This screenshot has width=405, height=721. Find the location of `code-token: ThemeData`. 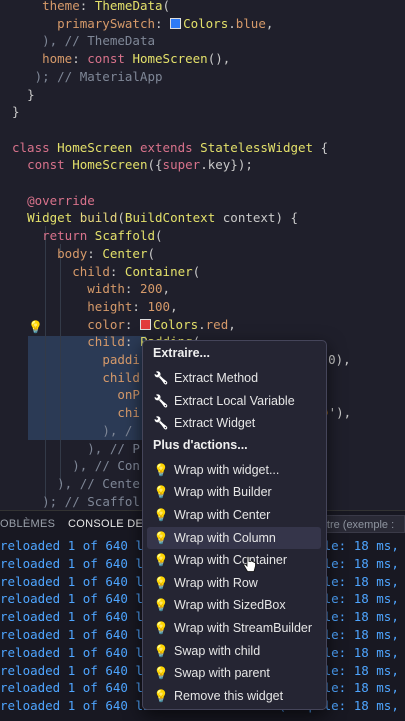

code-token: ThemeData is located at coordinates (128, 6).